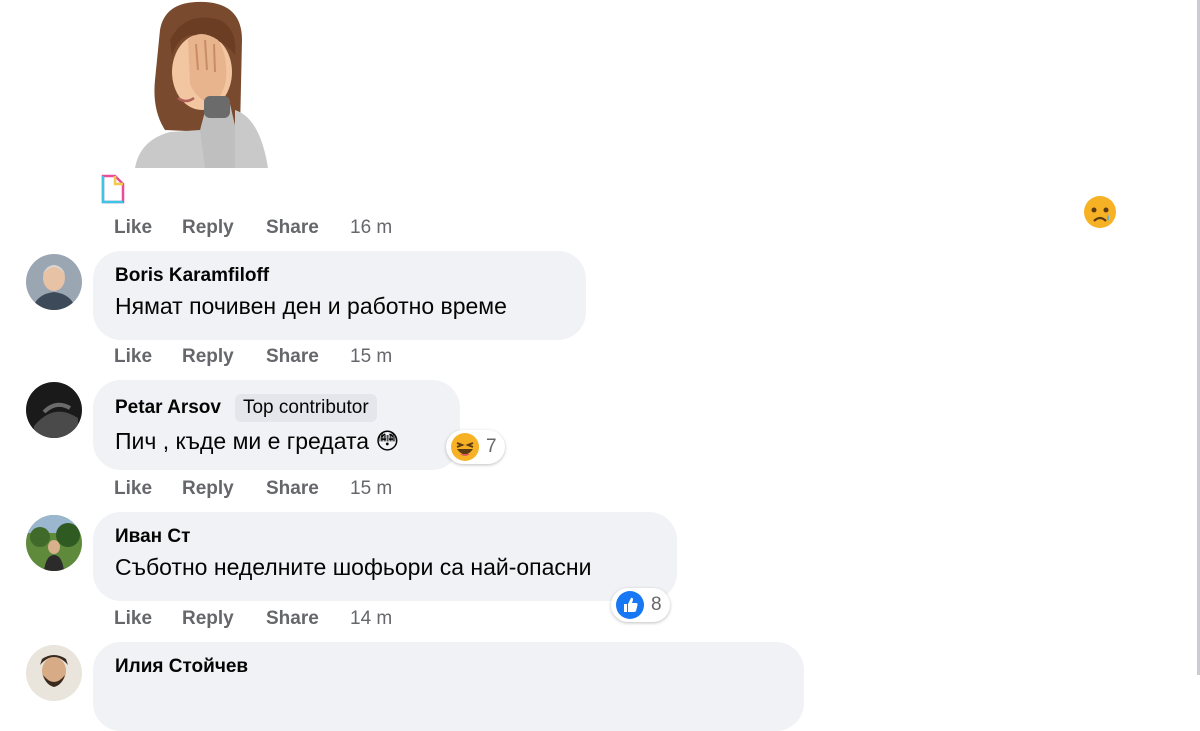 Image resolution: width=1200 pixels, height=731 pixels. Describe the element at coordinates (353, 567) in the screenshot. I see `comment-text: Съботно неделните шофьори са най-опасни` at that location.